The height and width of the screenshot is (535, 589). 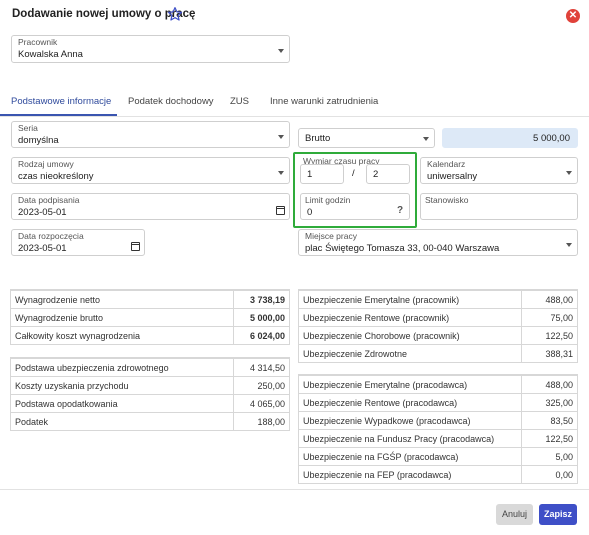 I want to click on seria-label: Seria, so click(x=28, y=128).